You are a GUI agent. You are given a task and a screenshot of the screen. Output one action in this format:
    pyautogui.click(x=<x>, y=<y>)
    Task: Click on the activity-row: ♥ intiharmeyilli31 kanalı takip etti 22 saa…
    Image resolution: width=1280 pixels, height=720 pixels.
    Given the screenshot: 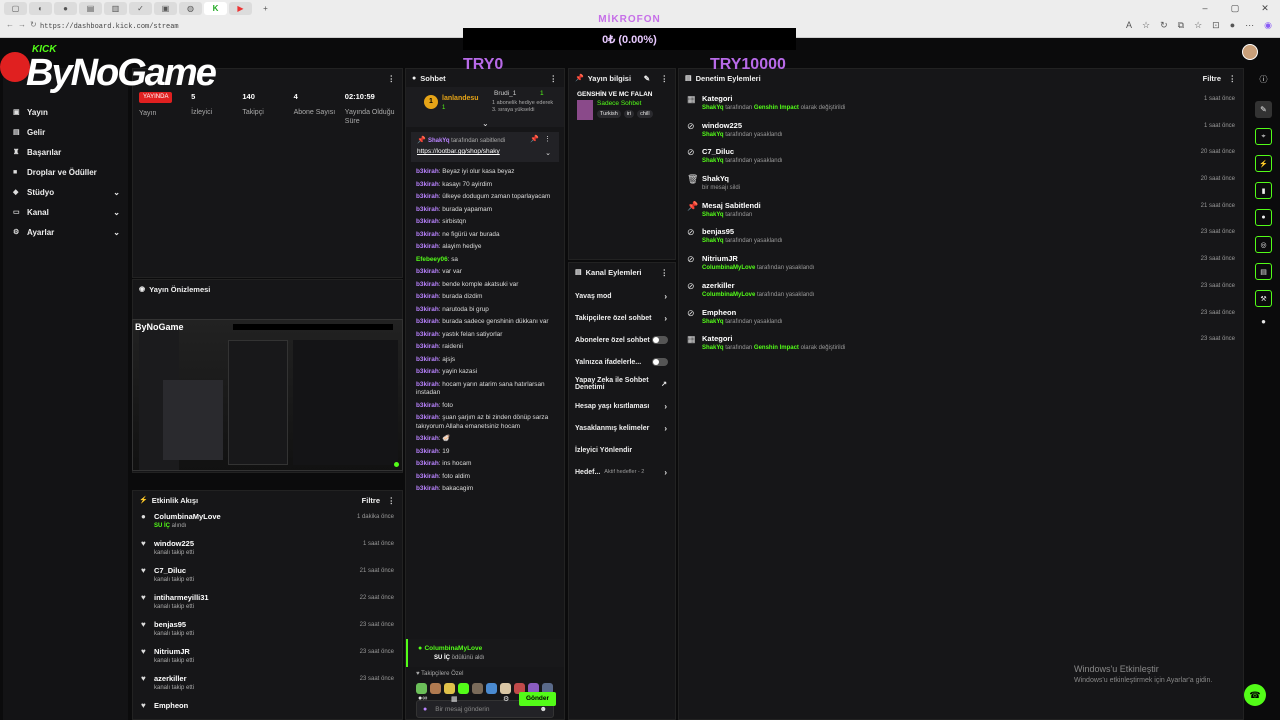 What is the action you would take?
    pyautogui.click(x=267, y=603)
    